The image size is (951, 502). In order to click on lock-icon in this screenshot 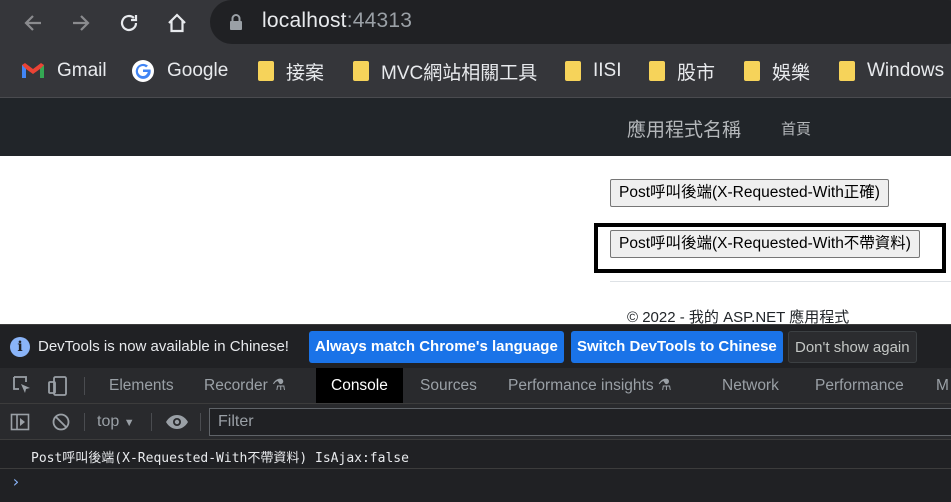, I will do `click(236, 22)`.